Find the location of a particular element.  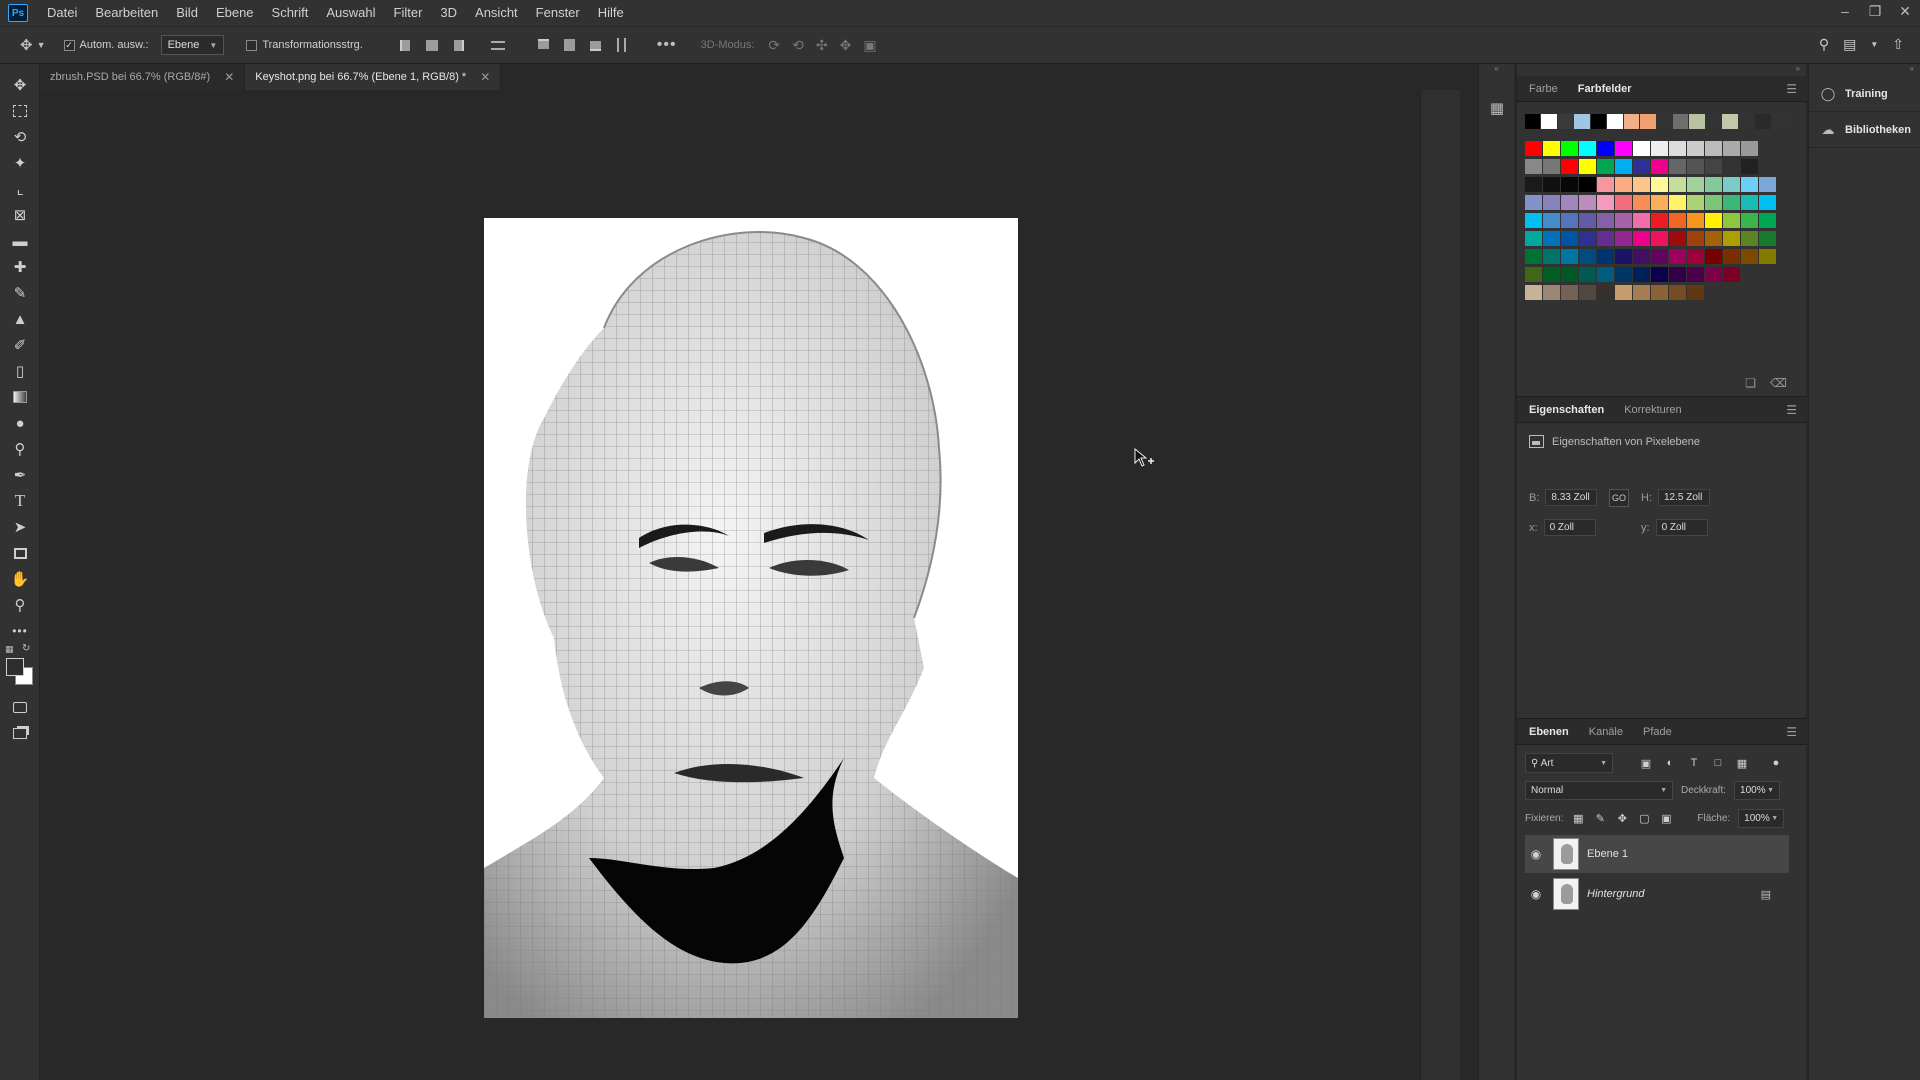

tab-eigenschaften: Eigenschaften is located at coordinates (1566, 410).